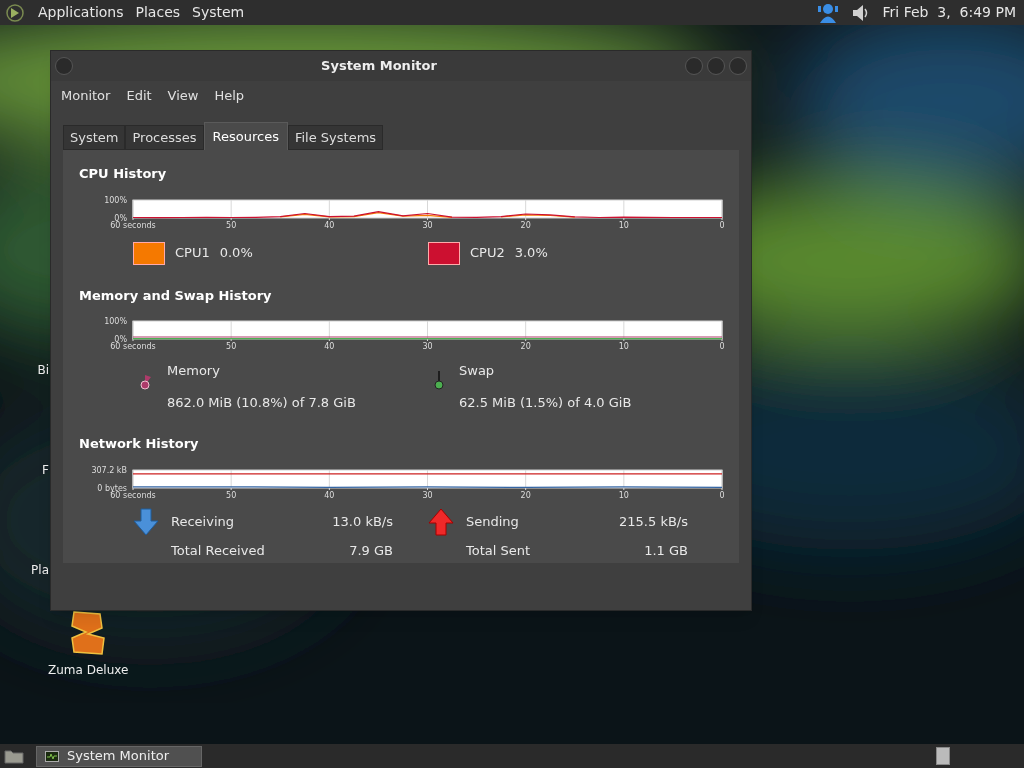 This screenshot has width=1024, height=768. Describe the element at coordinates (229, 96) in the screenshot. I see `menu-item: Help` at that location.